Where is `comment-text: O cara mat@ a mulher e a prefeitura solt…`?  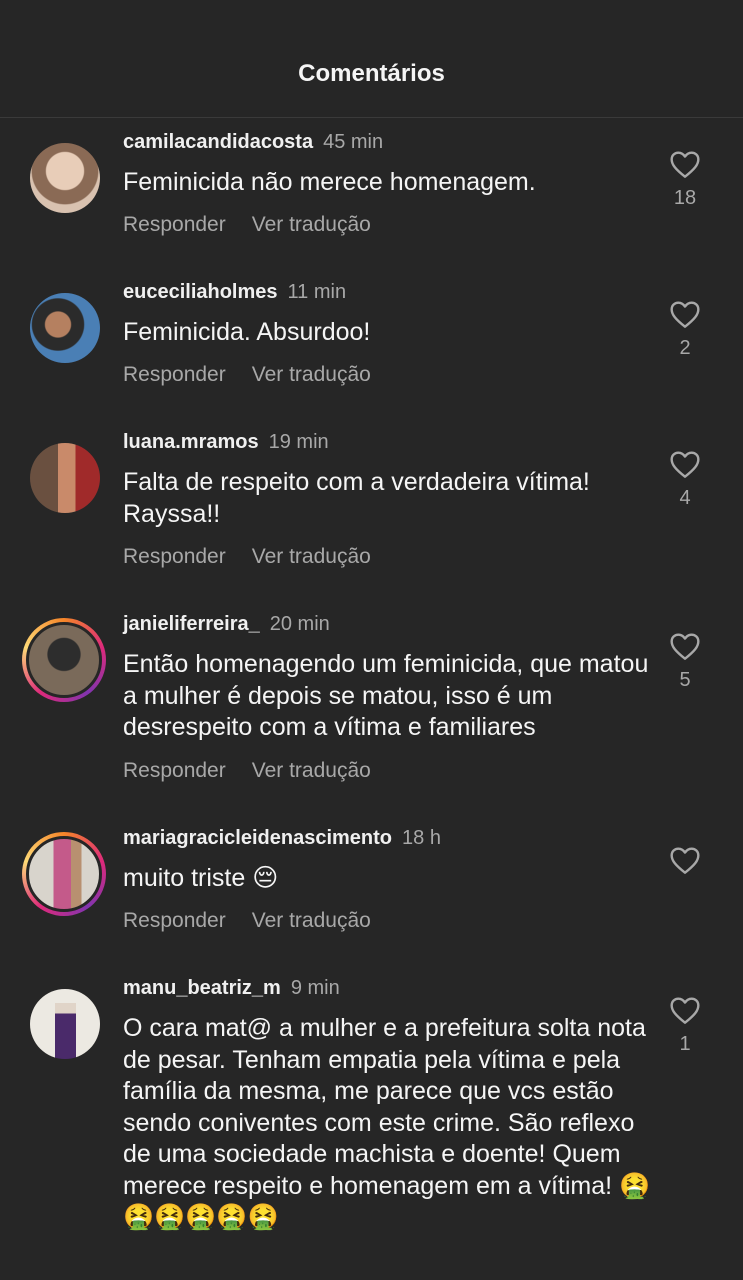 comment-text: O cara mat@ a mulher e a prefeitura solt… is located at coordinates (387, 1122).